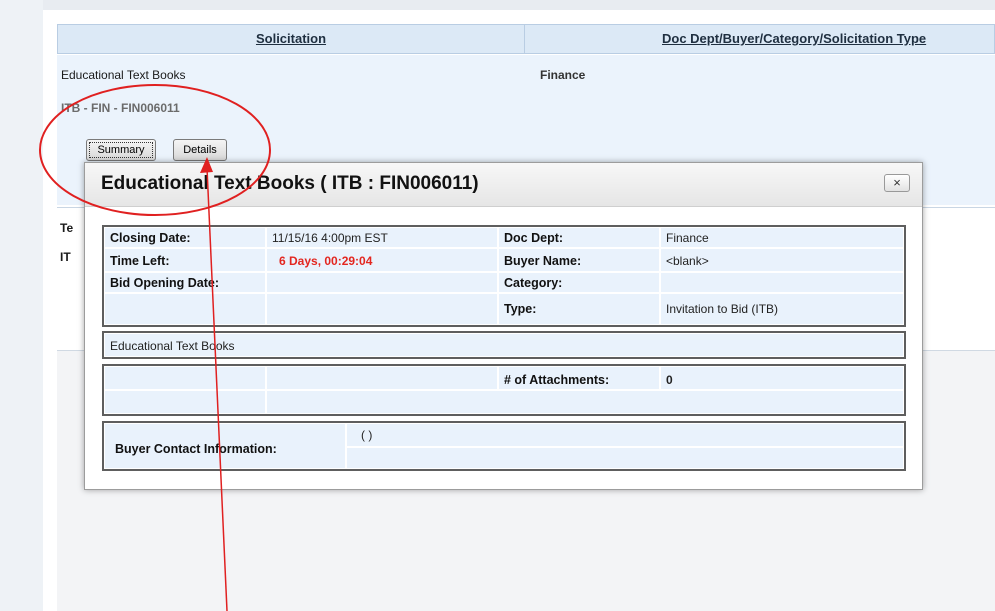  I want to click on close-icon: ×, so click(897, 183).